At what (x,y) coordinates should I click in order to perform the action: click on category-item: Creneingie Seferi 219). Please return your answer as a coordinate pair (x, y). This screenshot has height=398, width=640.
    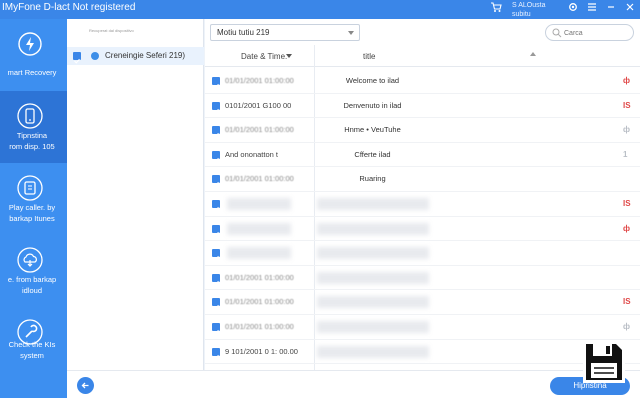
    Looking at the image, I should click on (135, 56).